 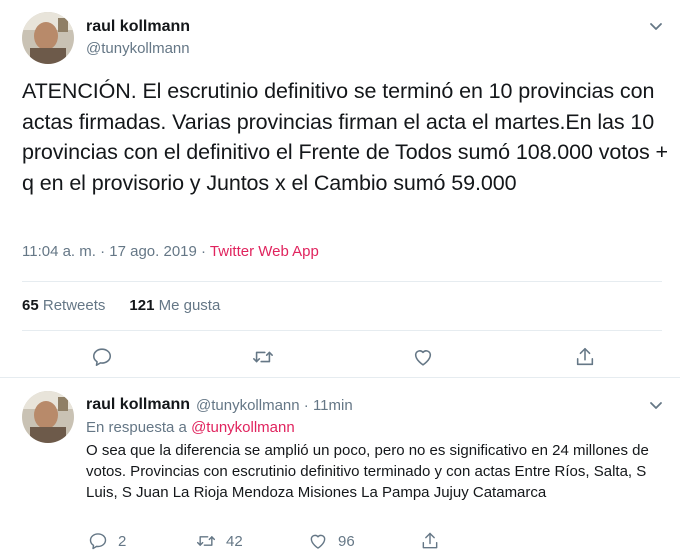 What do you see at coordinates (346, 541) in the screenshot?
I see `like-count: 96` at bounding box center [346, 541].